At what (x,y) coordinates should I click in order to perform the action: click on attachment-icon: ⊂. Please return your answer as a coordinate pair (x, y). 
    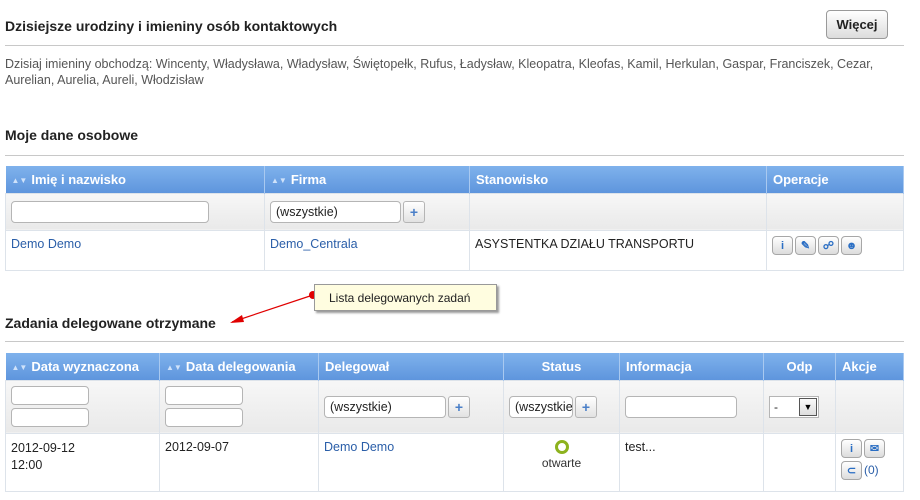
    Looking at the image, I should click on (851, 470).